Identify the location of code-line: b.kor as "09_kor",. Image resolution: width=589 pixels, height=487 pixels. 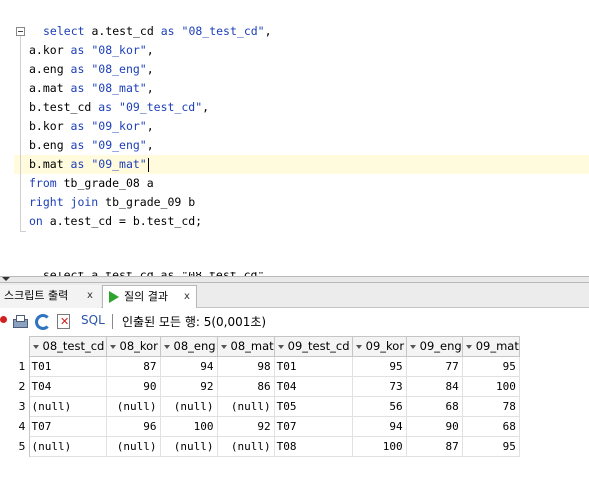
(91, 126).